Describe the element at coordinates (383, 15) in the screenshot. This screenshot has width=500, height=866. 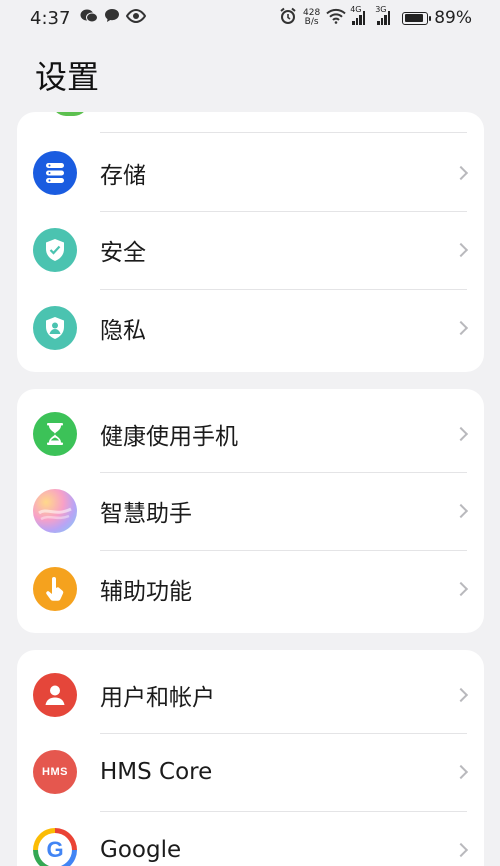
I see `cellular-signal-2-icon: 3G` at that location.